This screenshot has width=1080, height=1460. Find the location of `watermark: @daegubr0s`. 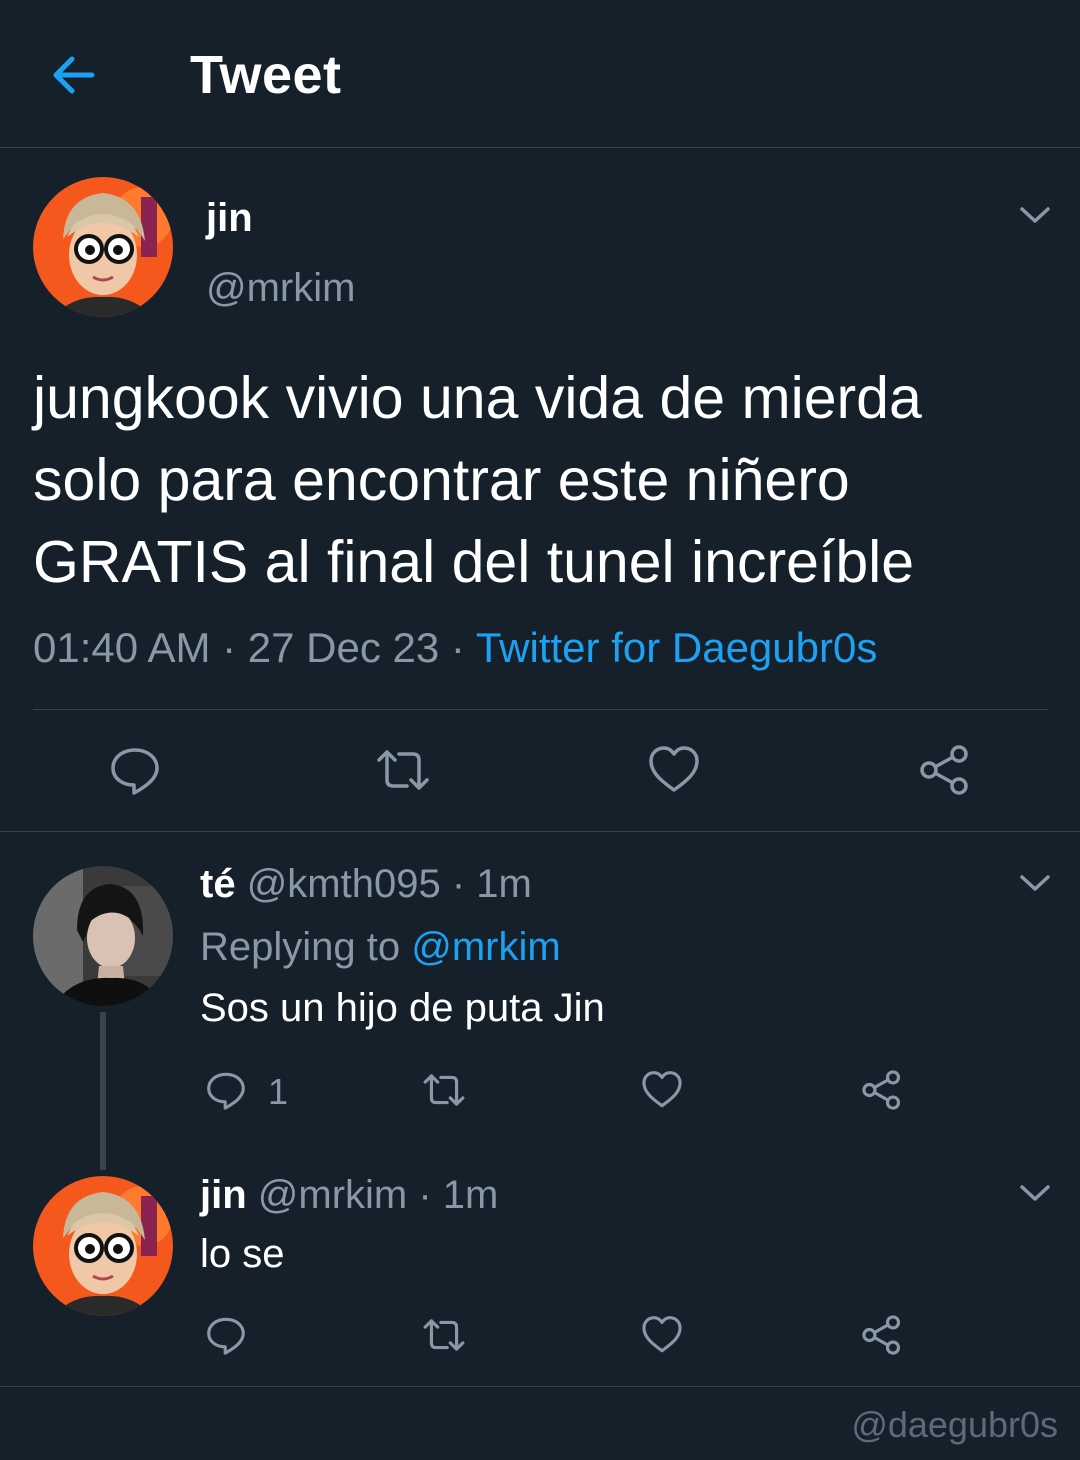

watermark: @daegubr0s is located at coordinates (954, 1424).